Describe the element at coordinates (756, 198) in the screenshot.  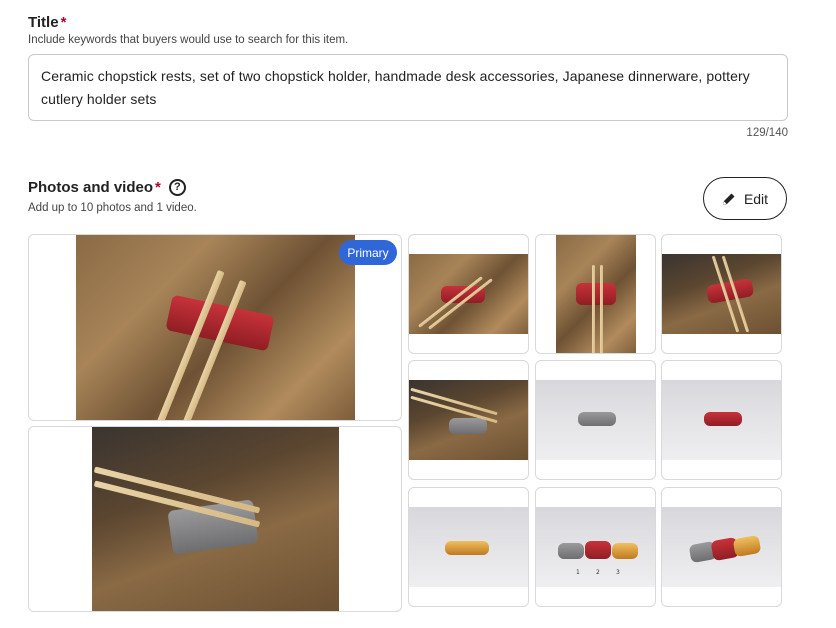
I see `edit-label: Edit` at that location.